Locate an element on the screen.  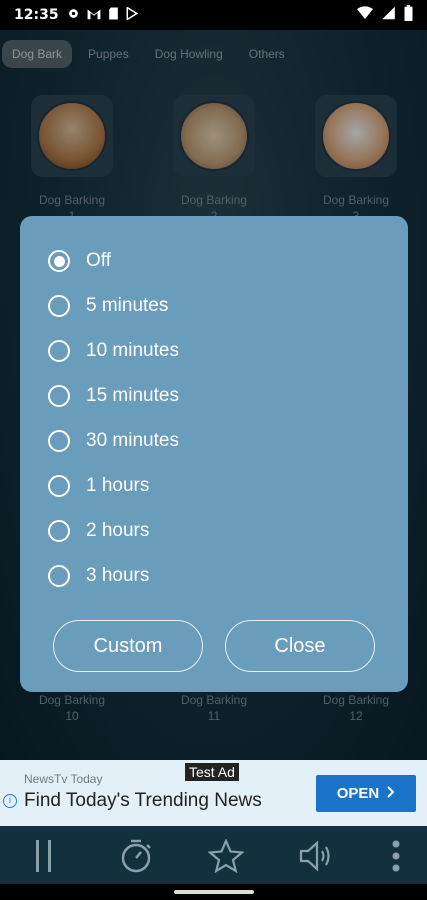
signal-icon is located at coordinates (388, 15).